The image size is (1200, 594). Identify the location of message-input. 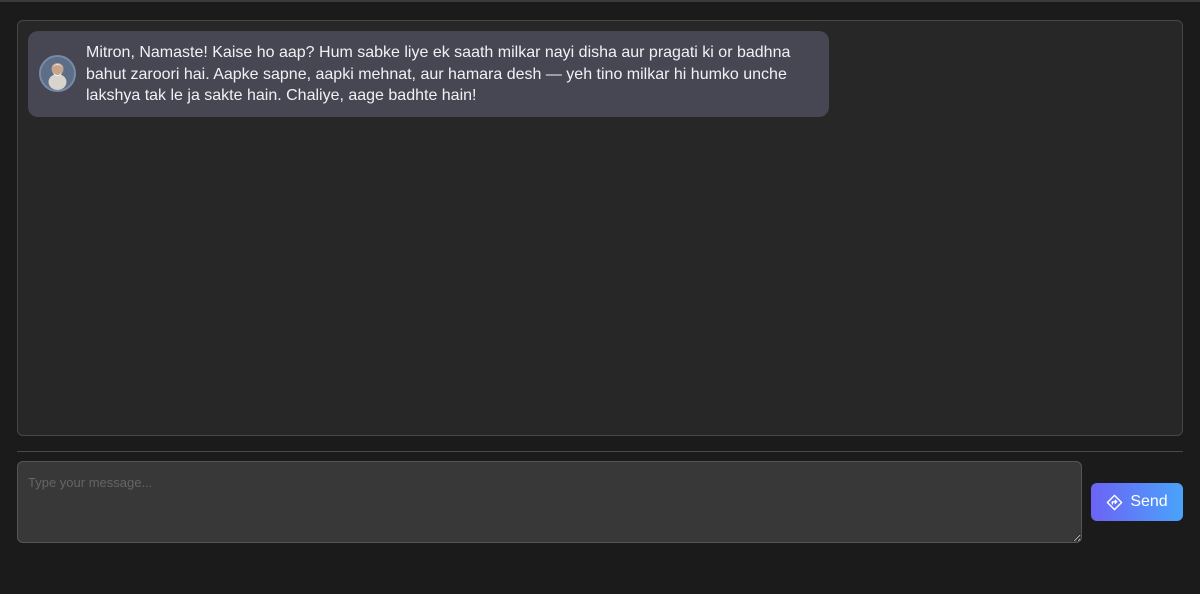
(549, 502).